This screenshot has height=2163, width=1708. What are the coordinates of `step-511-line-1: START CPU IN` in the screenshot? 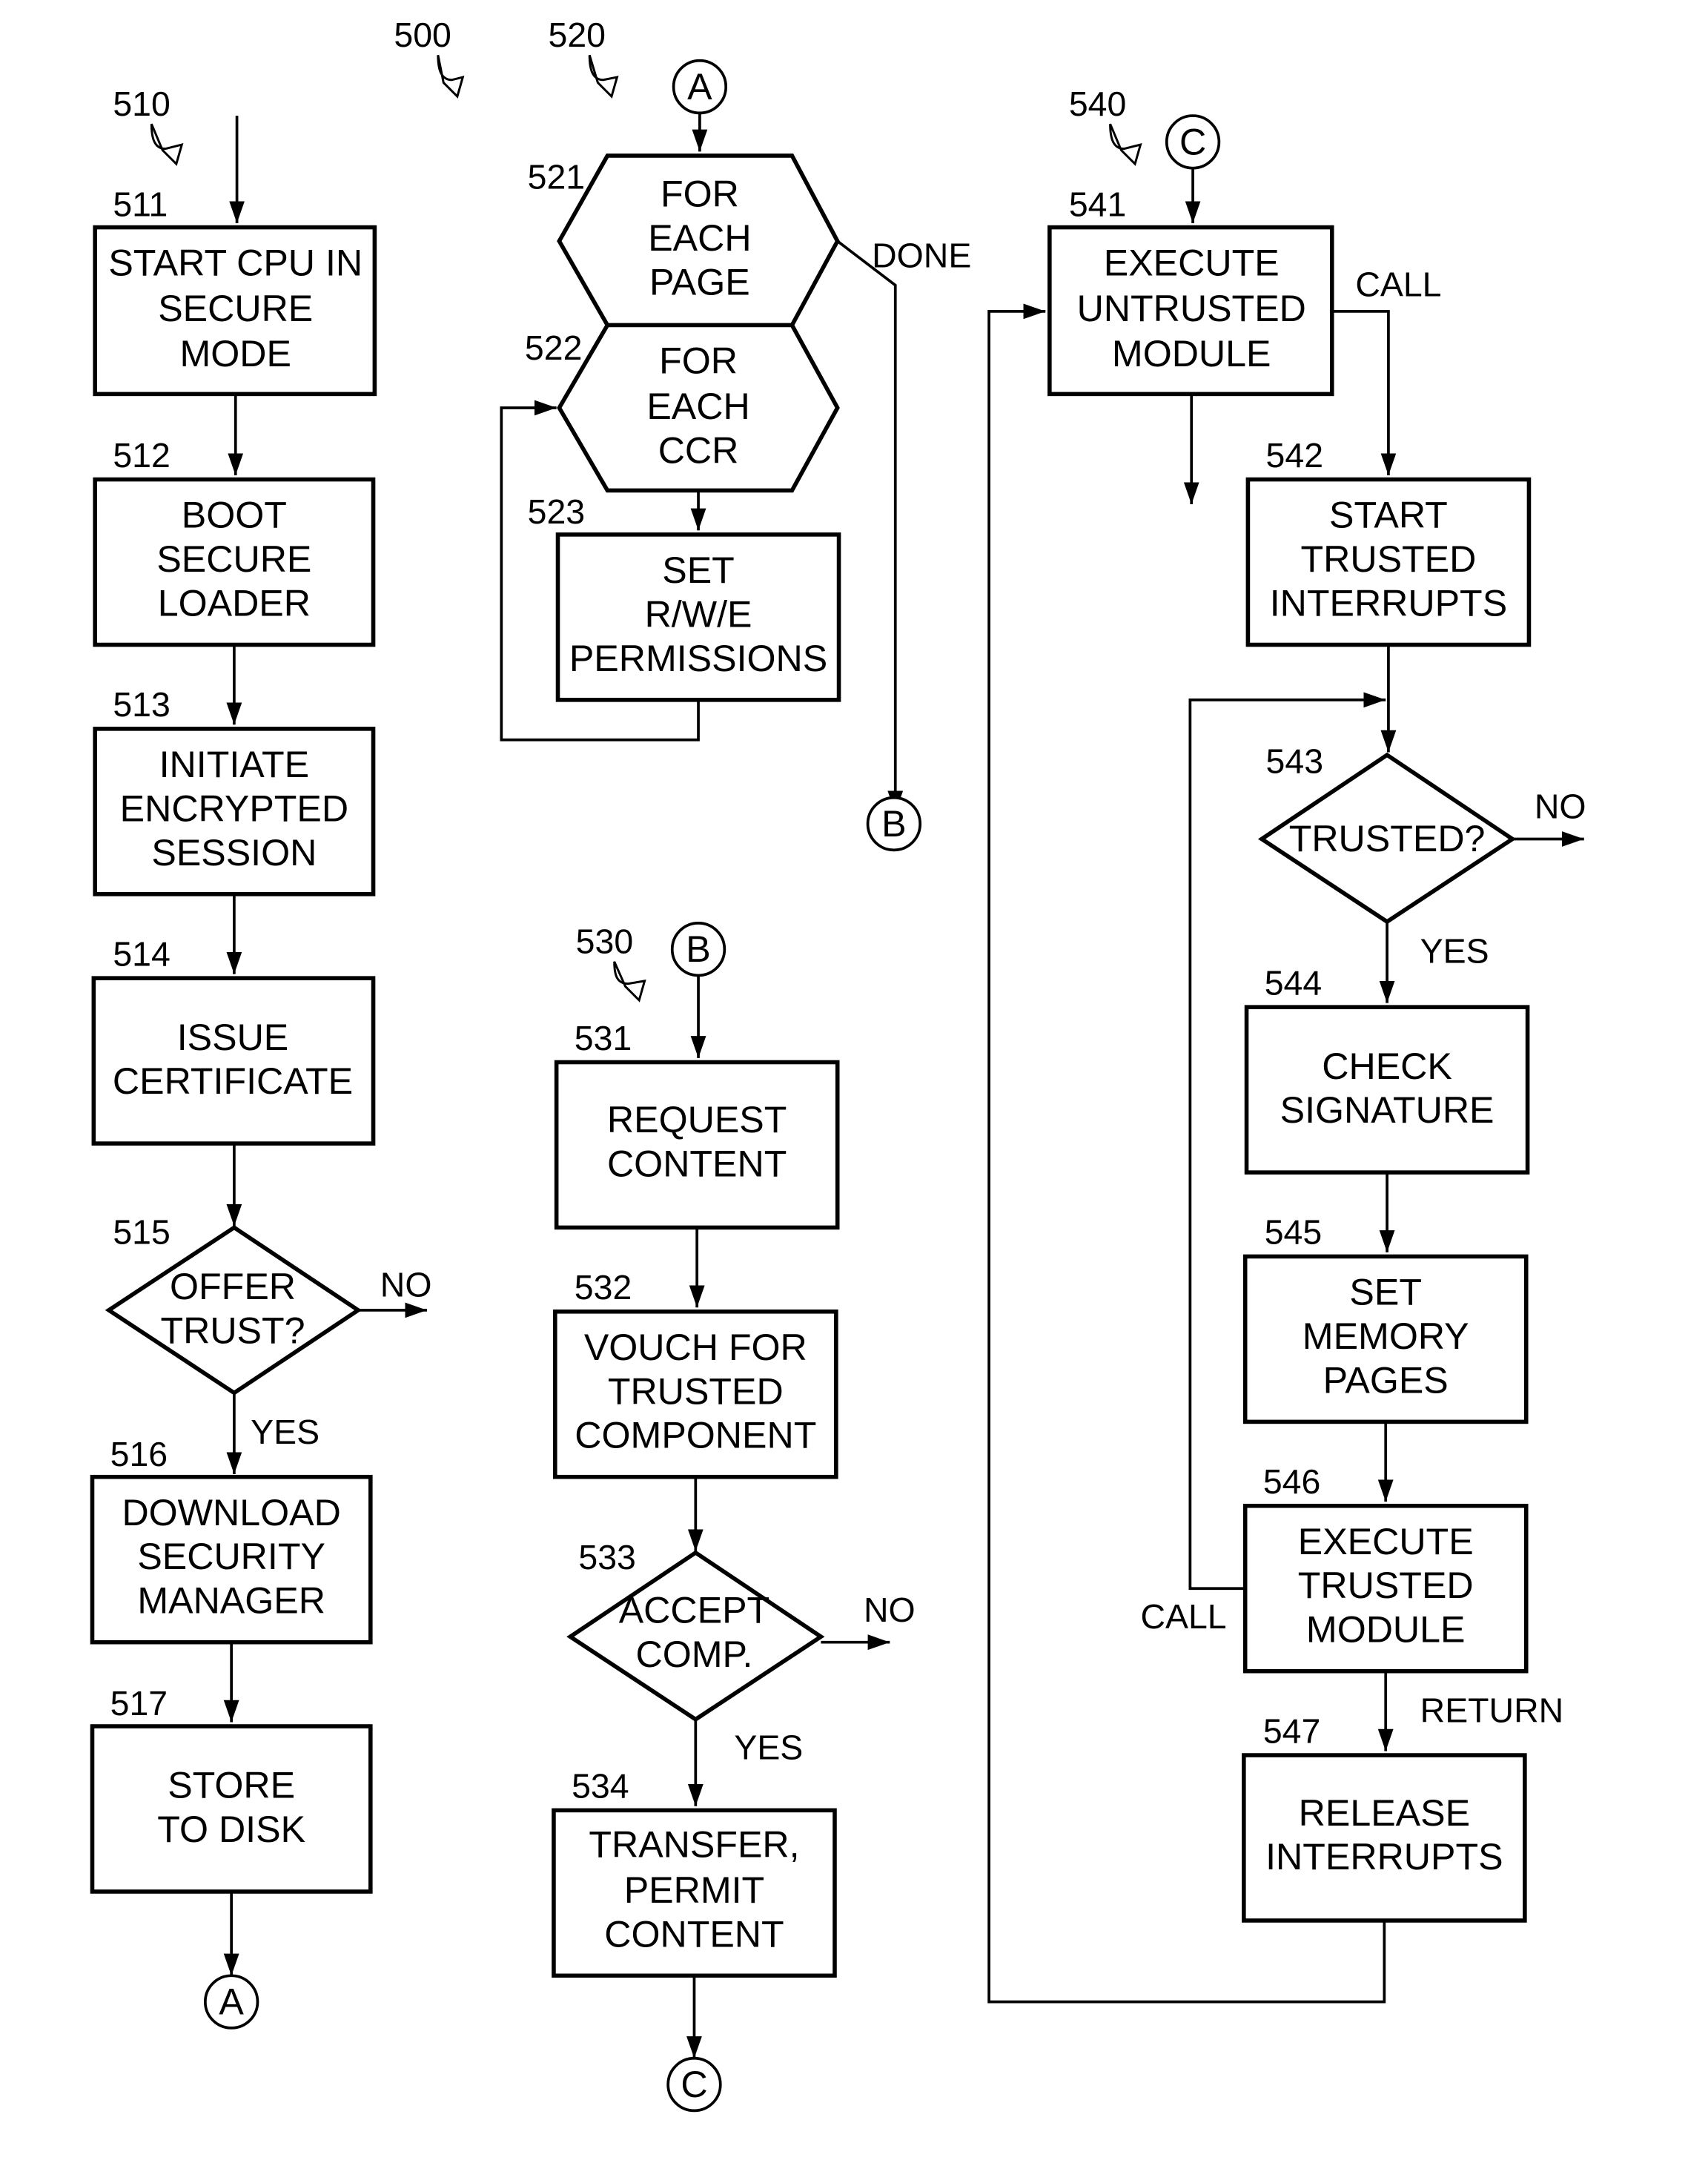 It's located at (235, 263).